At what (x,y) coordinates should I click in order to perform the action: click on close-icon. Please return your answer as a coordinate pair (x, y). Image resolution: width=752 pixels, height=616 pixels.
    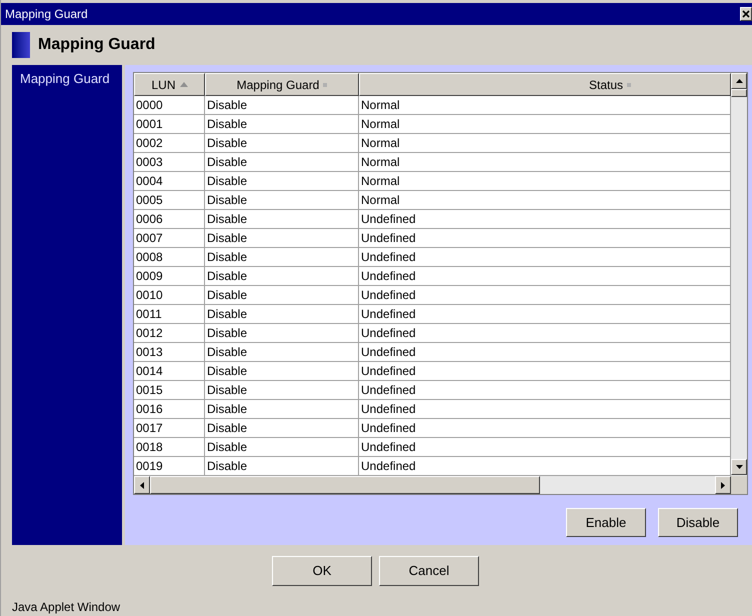
    Looking at the image, I should click on (746, 14).